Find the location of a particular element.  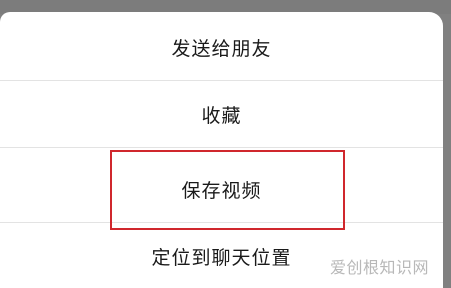

menu-item-label: 收藏 is located at coordinates (221, 115).